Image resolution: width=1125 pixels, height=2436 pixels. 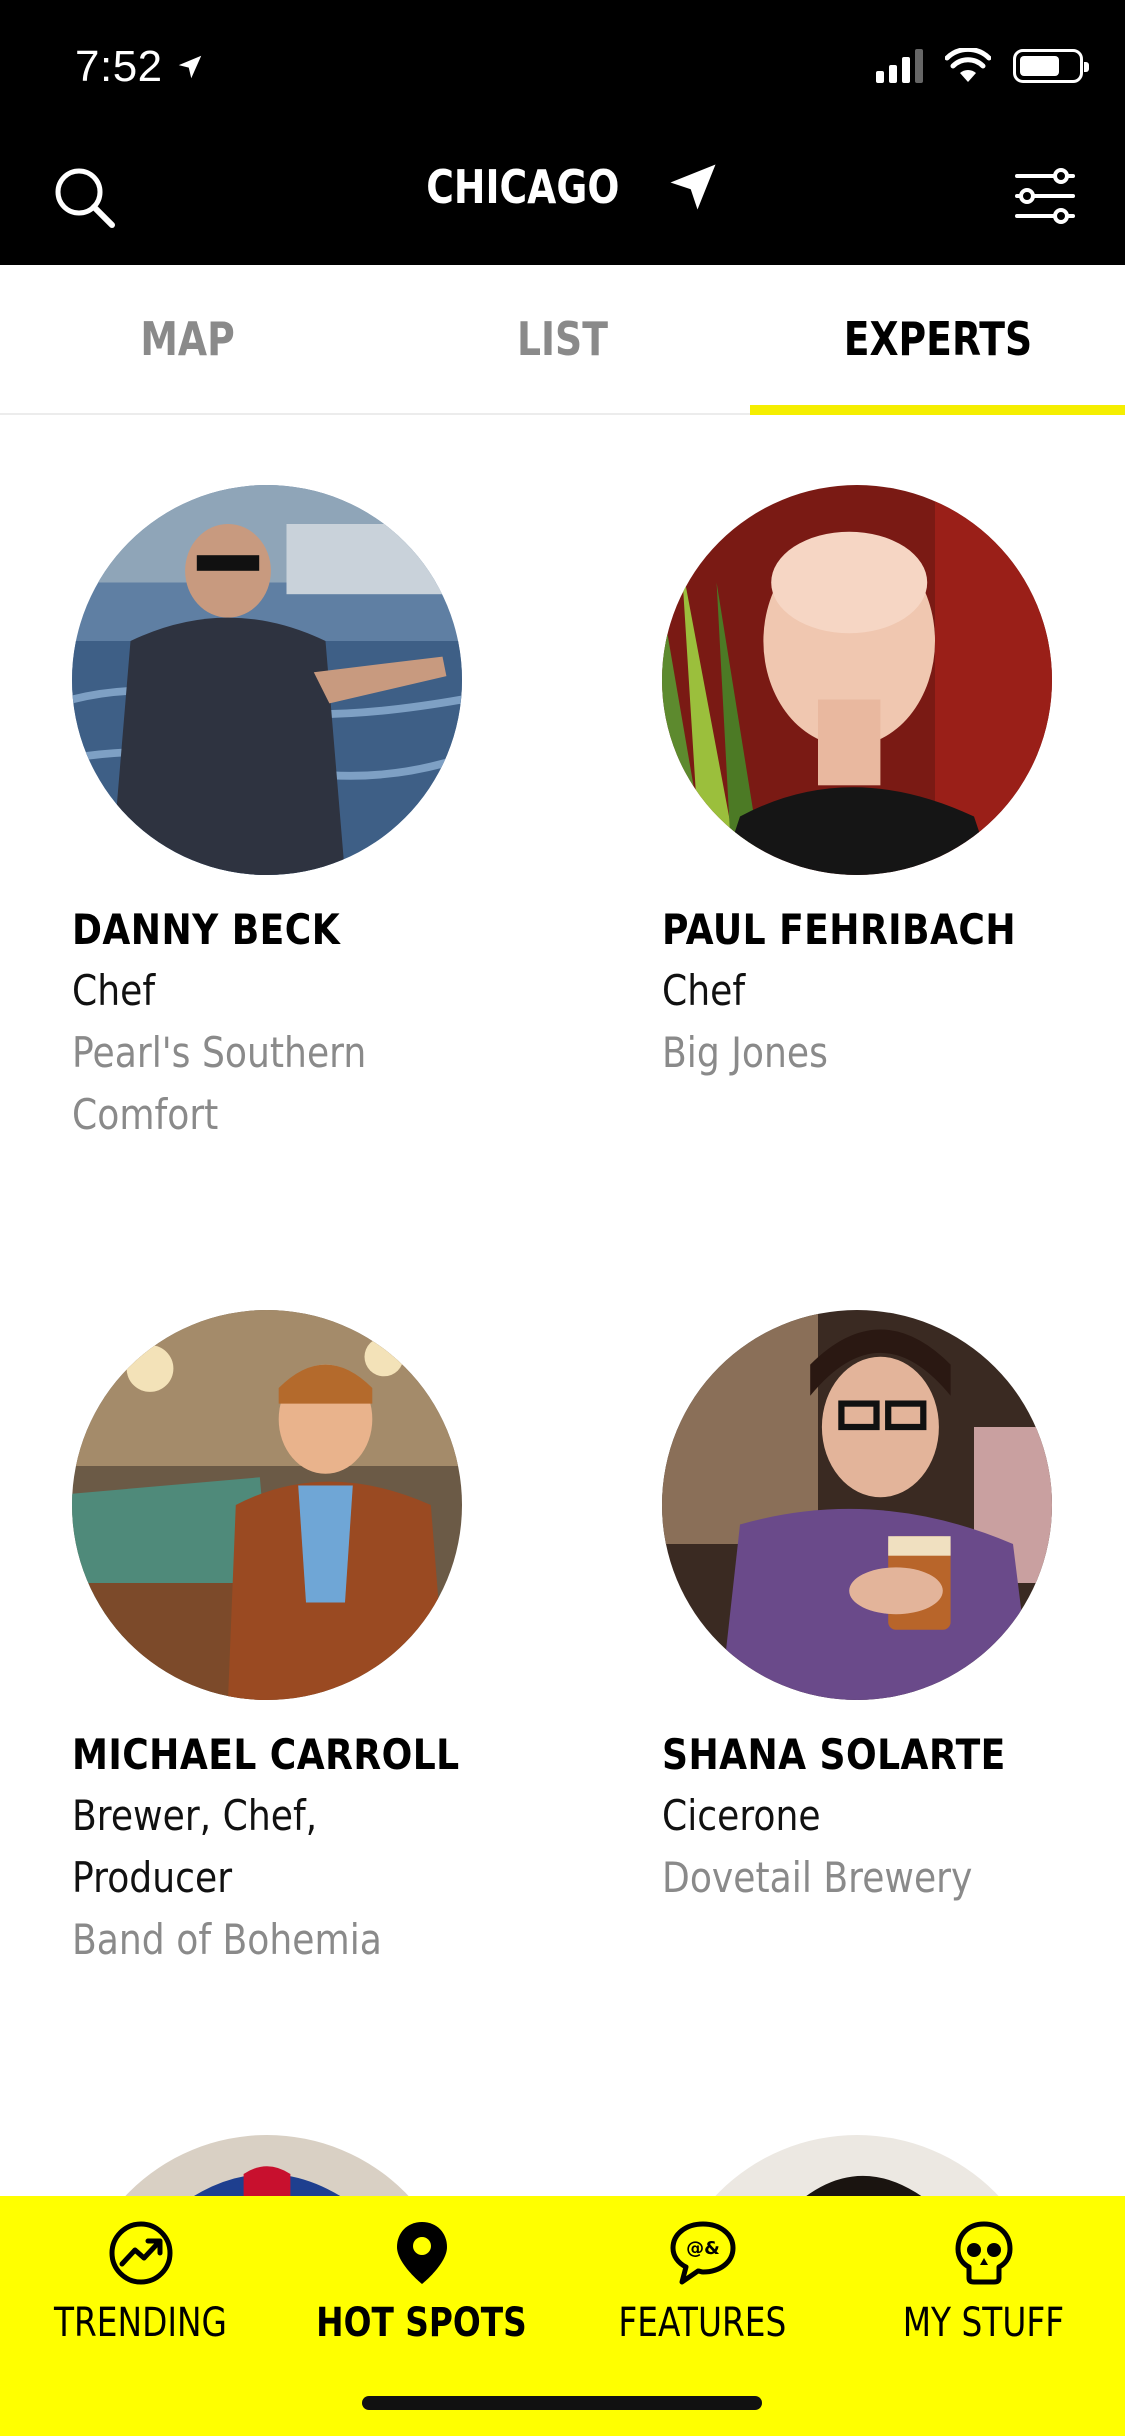 I want to click on expert-name: PAUL FEHRIBACH, so click(x=839, y=929).